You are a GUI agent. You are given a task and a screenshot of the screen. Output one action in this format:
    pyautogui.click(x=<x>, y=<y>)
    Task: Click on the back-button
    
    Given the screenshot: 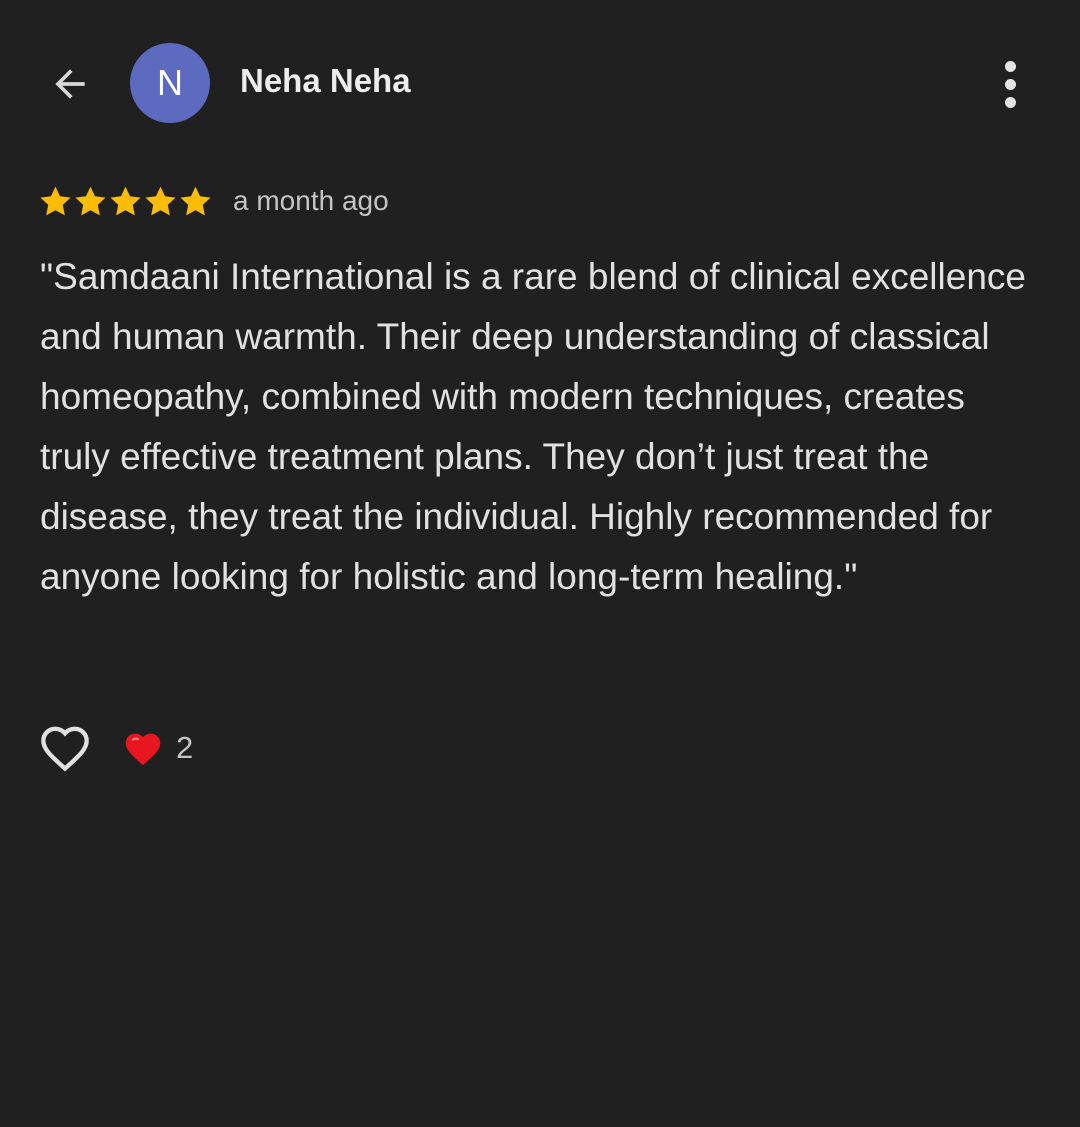 What is the action you would take?
    pyautogui.click(x=70, y=84)
    